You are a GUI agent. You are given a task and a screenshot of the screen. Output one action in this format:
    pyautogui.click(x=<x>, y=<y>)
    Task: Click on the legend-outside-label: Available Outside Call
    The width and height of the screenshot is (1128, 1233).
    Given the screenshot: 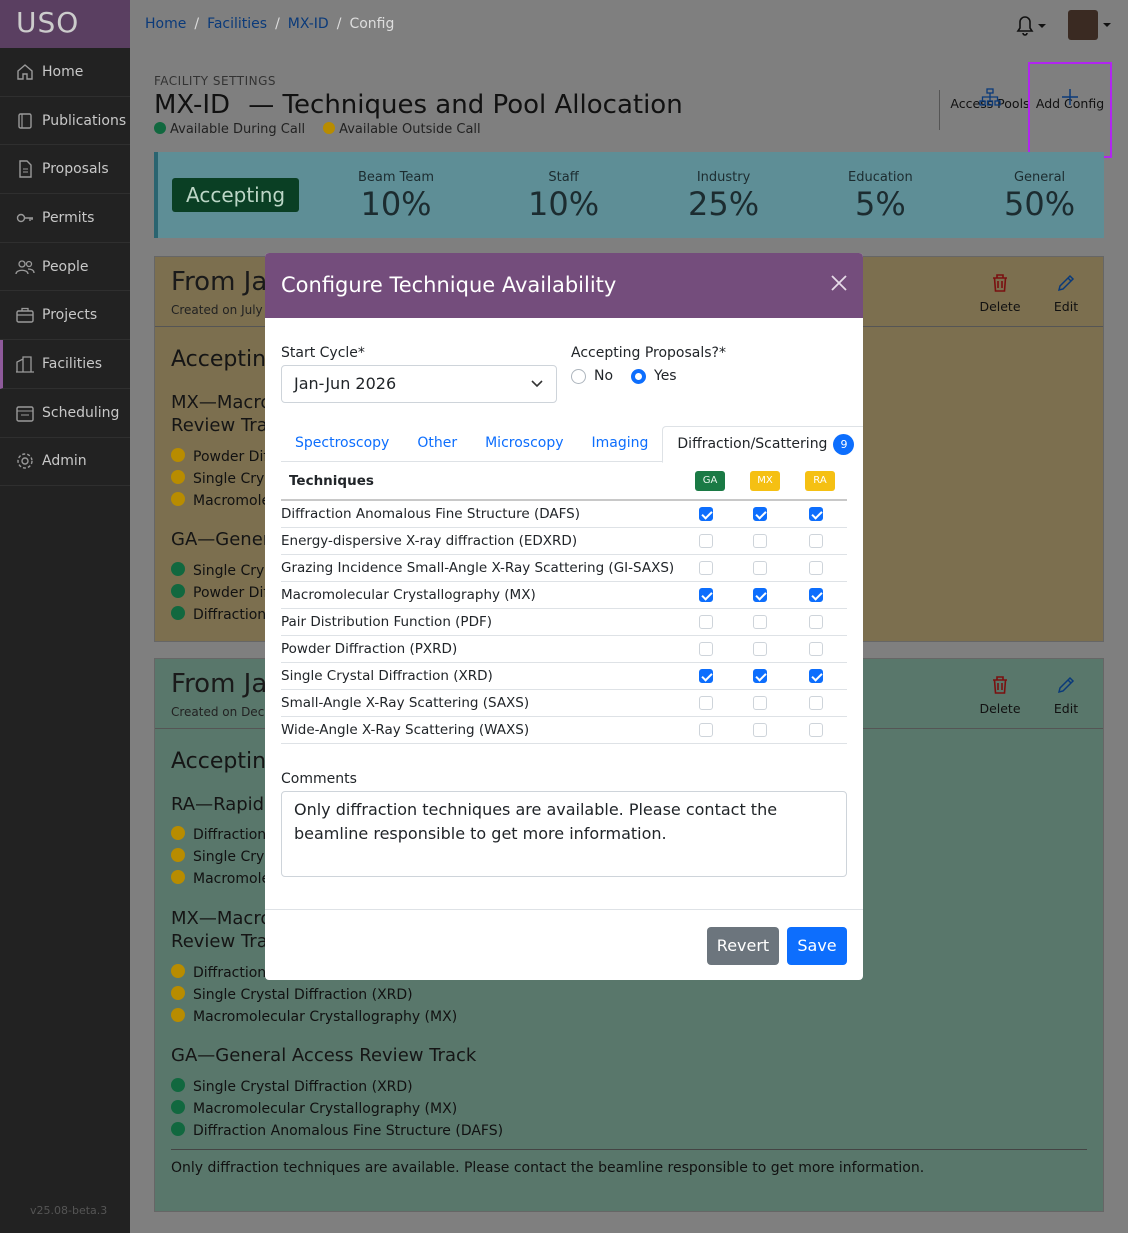 What is the action you would take?
    pyautogui.click(x=410, y=129)
    